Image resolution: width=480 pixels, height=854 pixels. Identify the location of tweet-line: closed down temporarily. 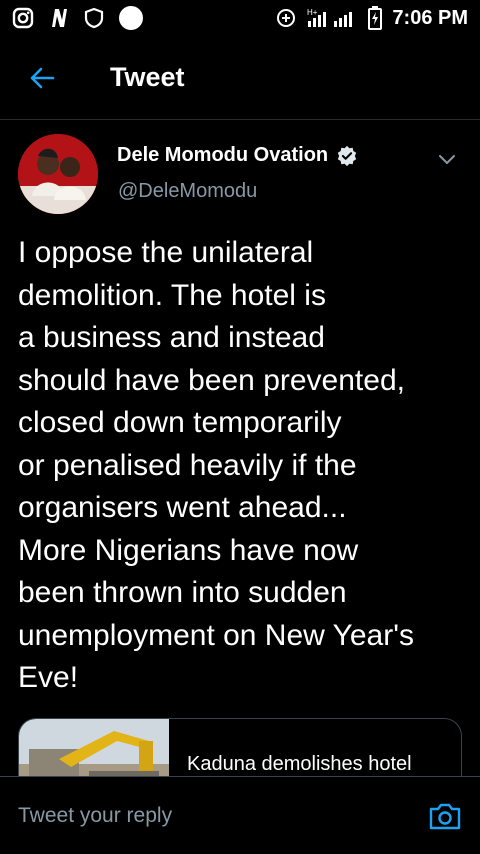
(180, 422).